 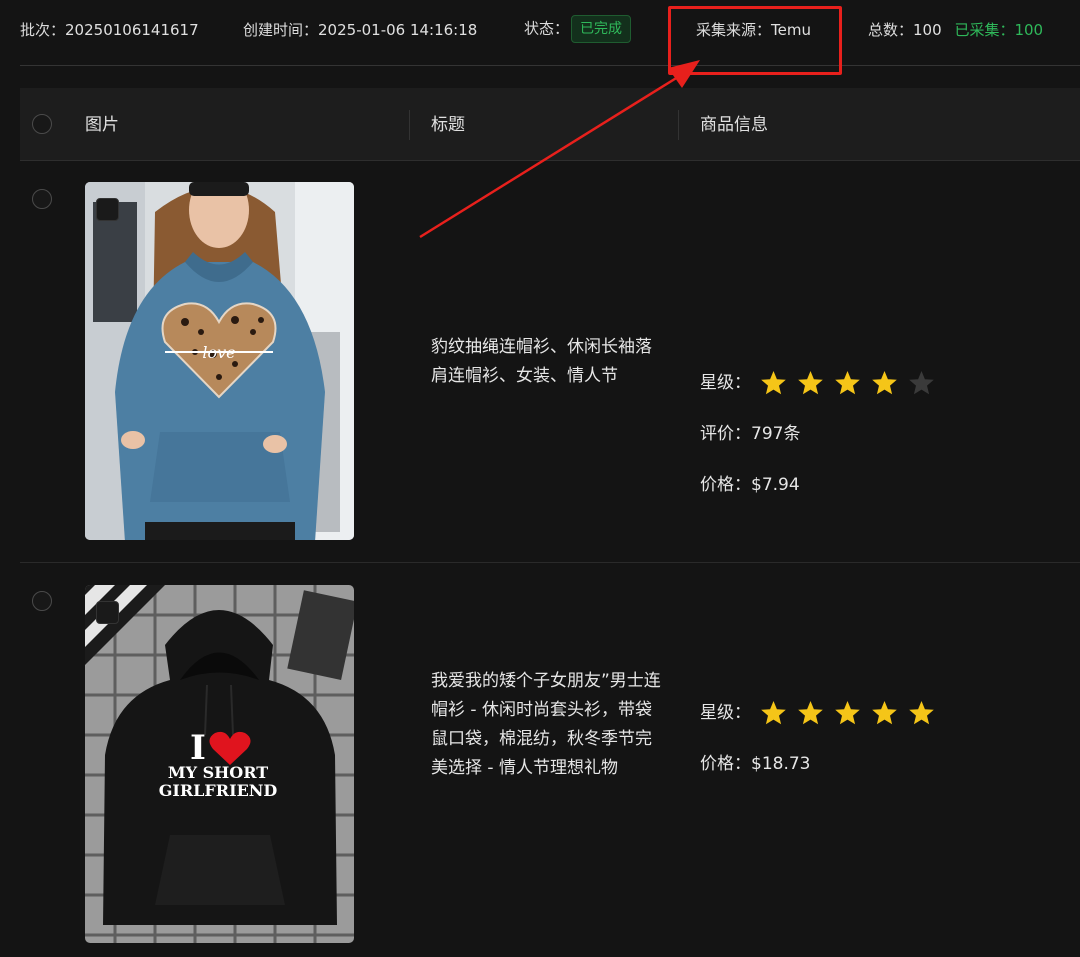 I want to click on collected-label: 已采集：, so click(x=984, y=30).